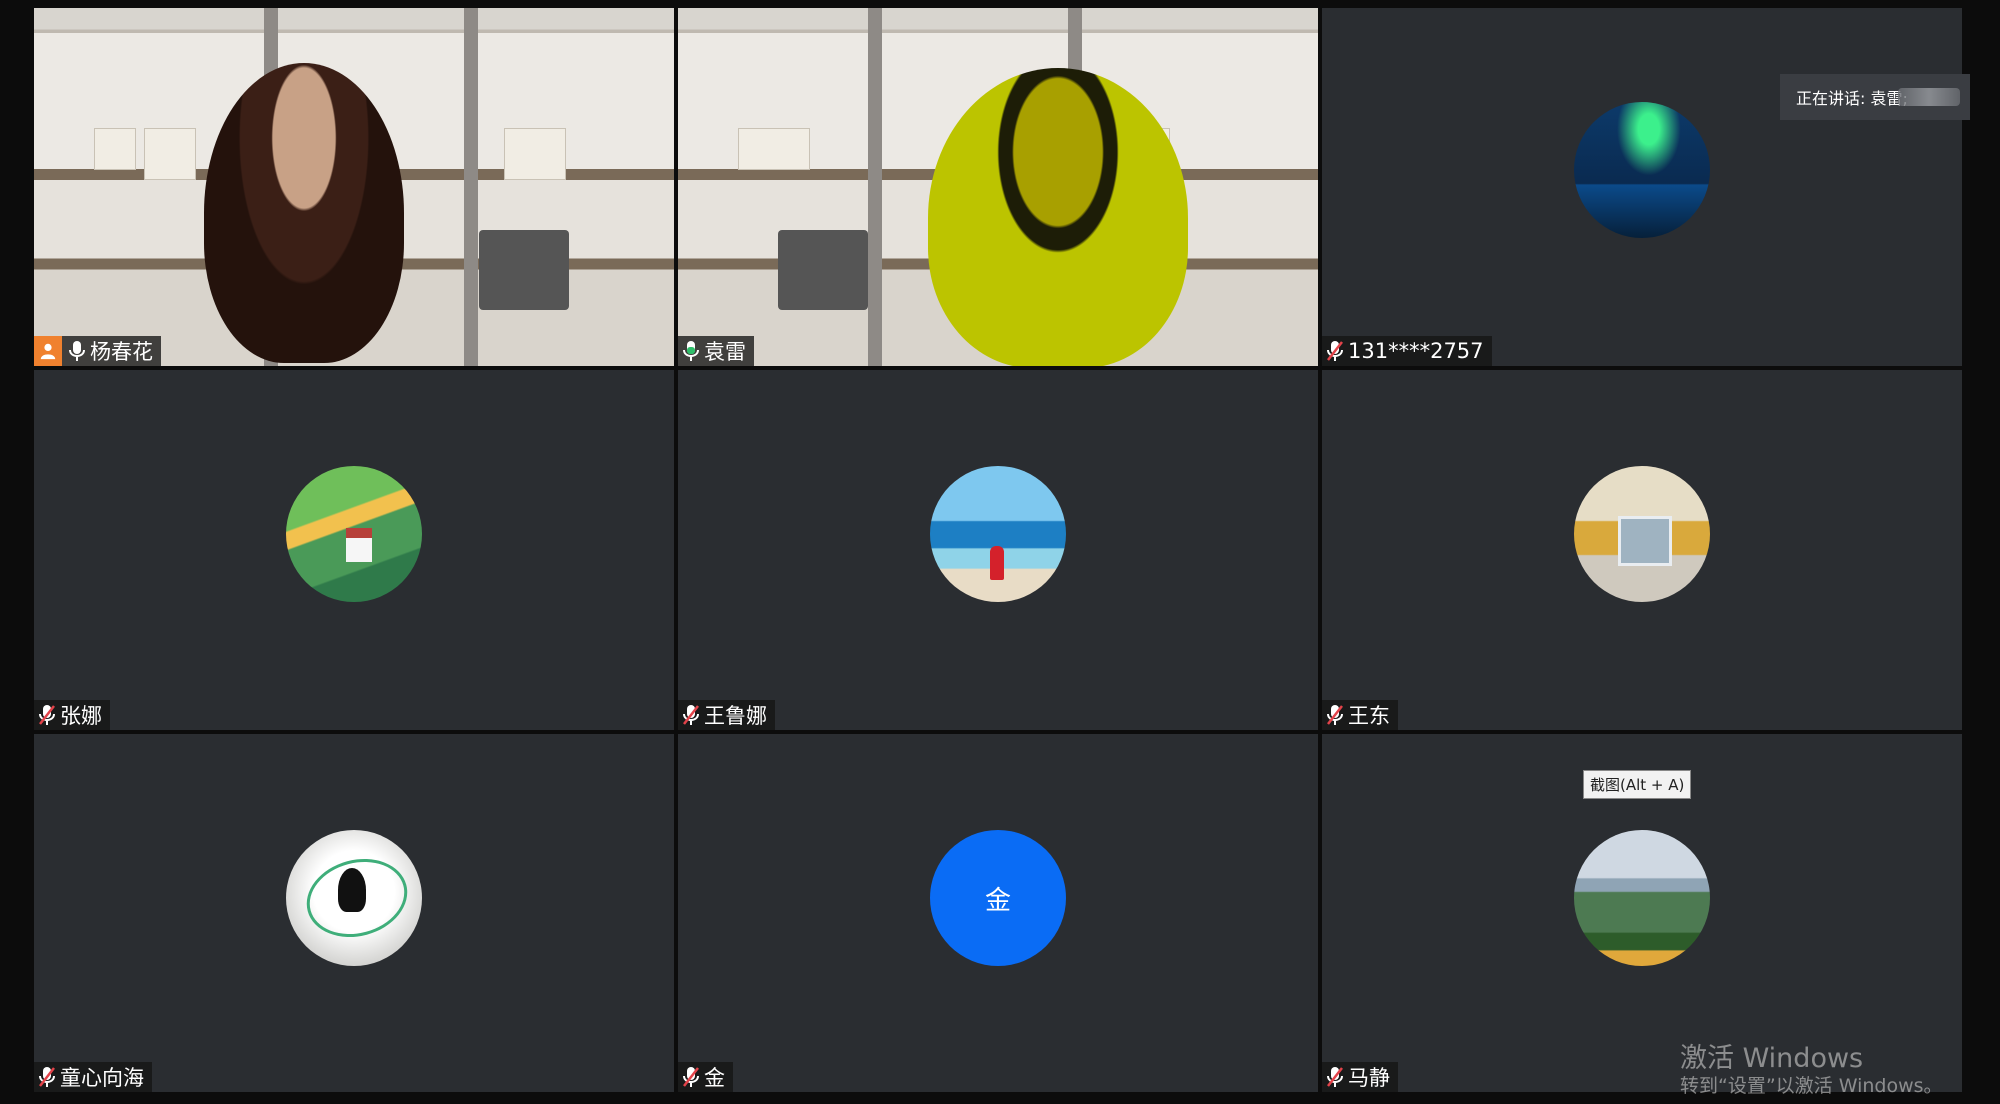 Image resolution: width=2000 pixels, height=1104 pixels. What do you see at coordinates (1772, 1058) in the screenshot?
I see `watermark-title: 激活 Windows` at bounding box center [1772, 1058].